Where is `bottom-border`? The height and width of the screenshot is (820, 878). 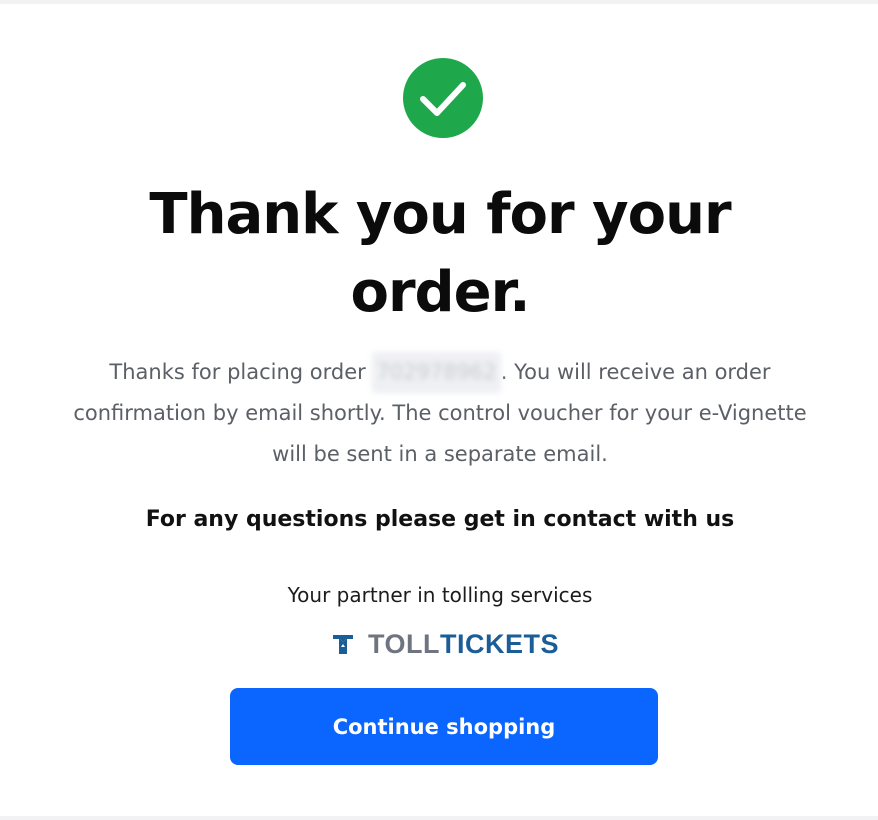
bottom-border is located at coordinates (439, 818).